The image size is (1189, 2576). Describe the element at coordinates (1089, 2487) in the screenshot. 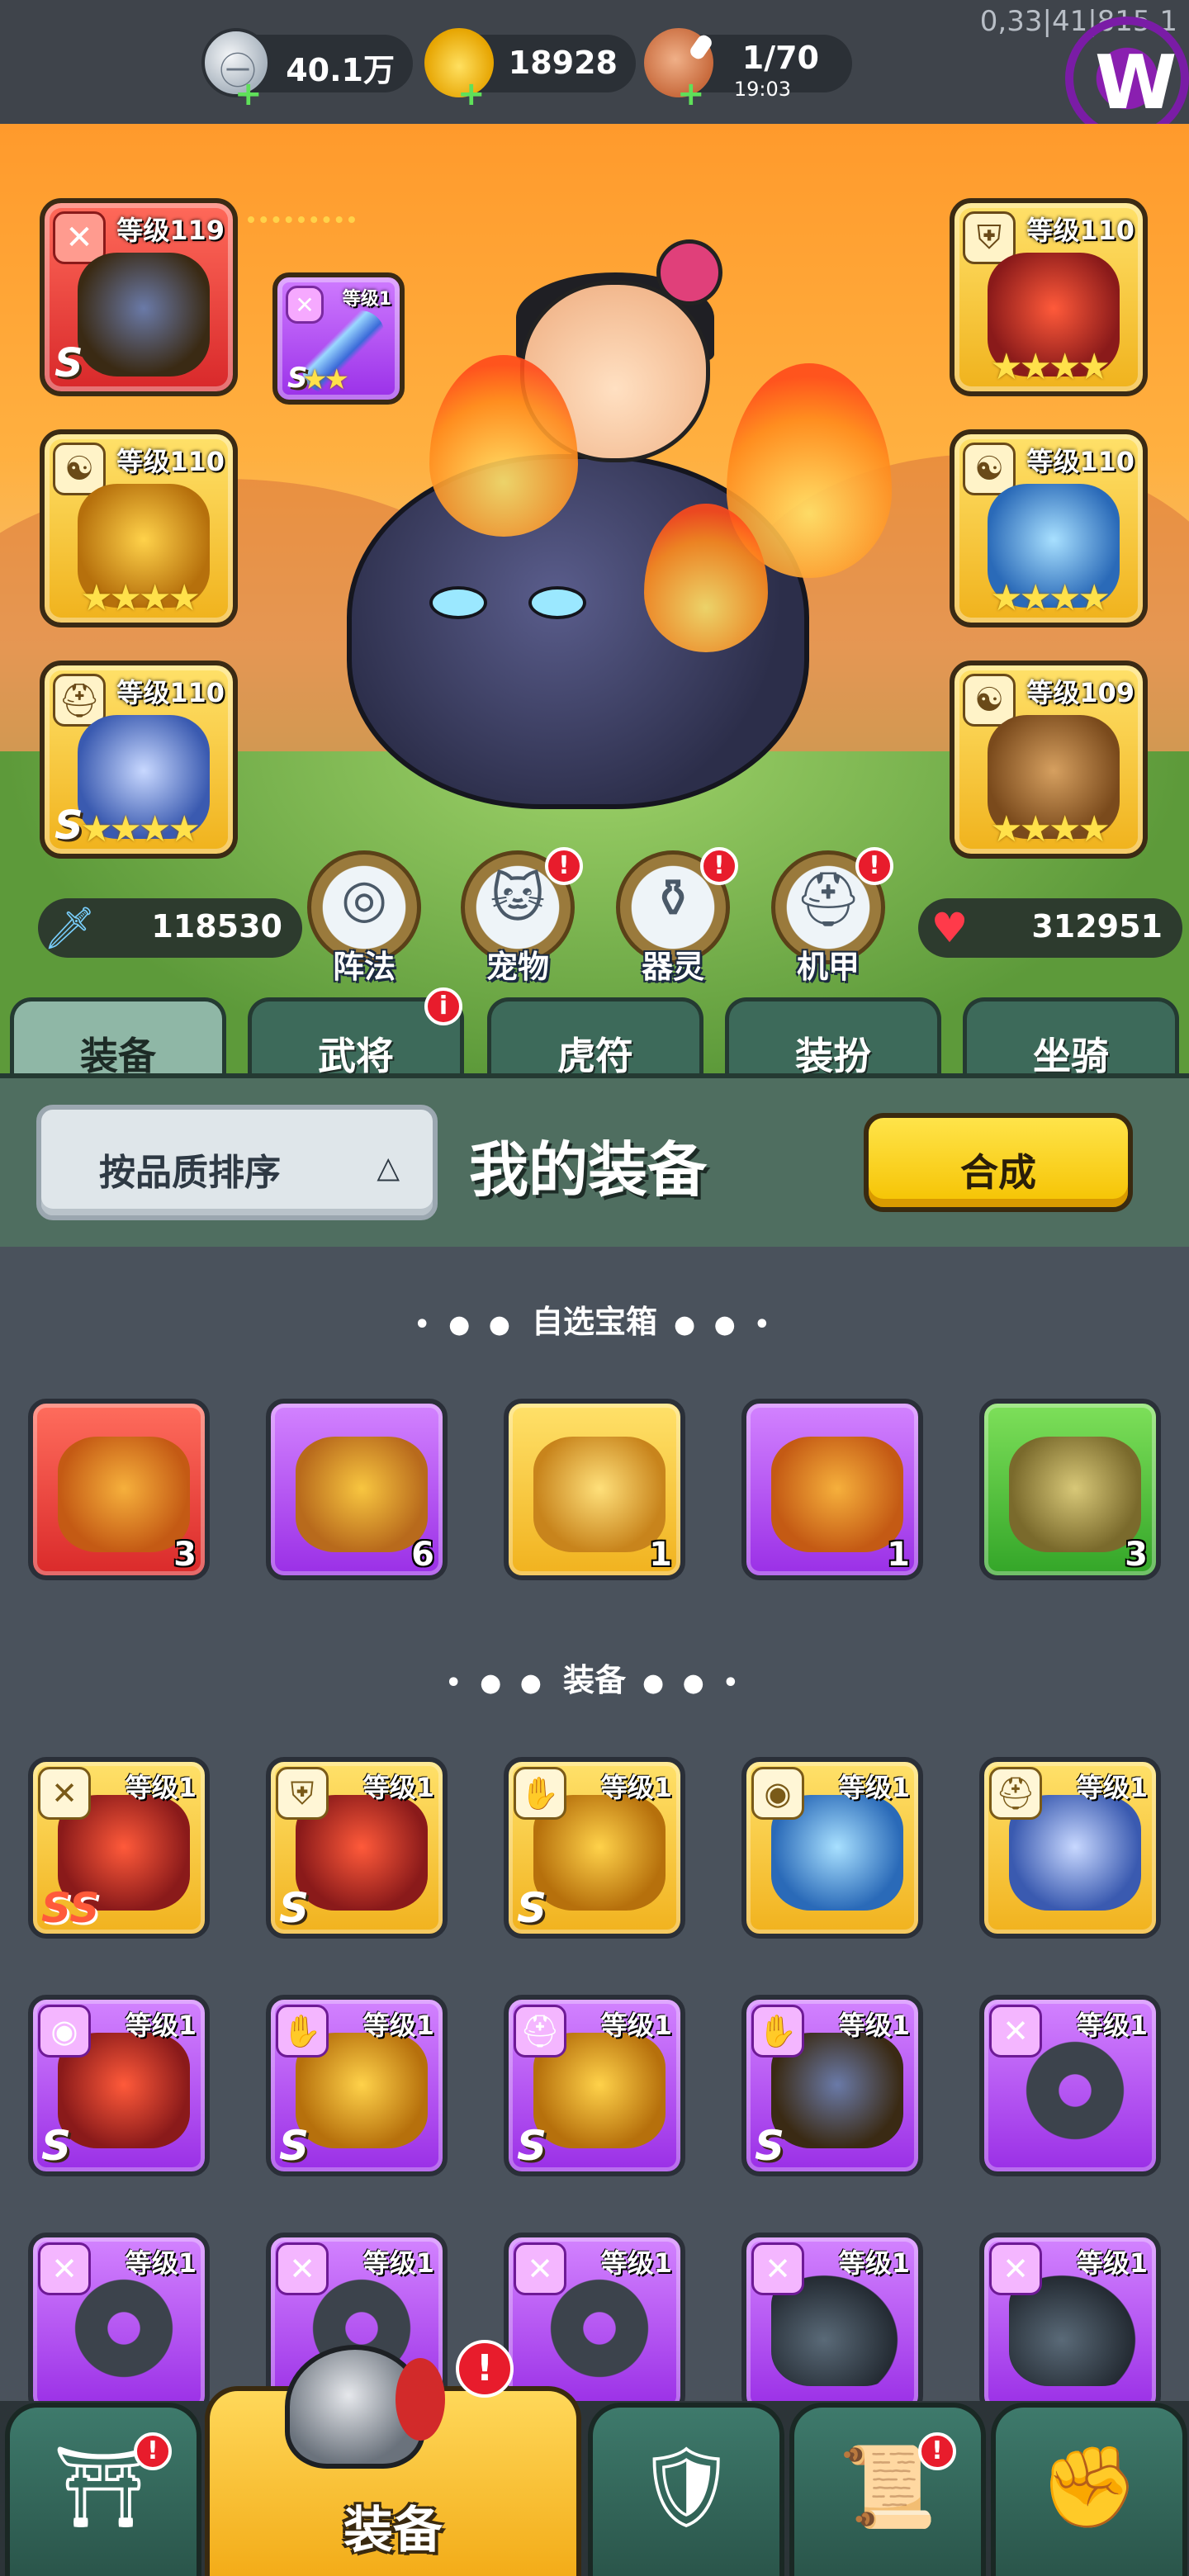

I see `fist-icon: ✊` at that location.